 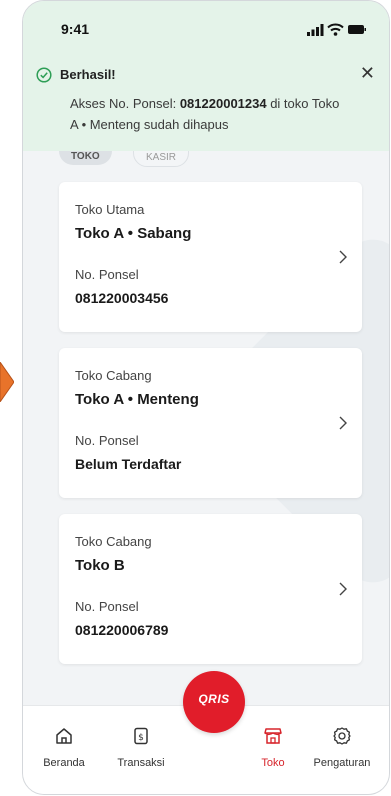 I want to click on store-name: Toko A • Menteng, so click(x=137, y=399).